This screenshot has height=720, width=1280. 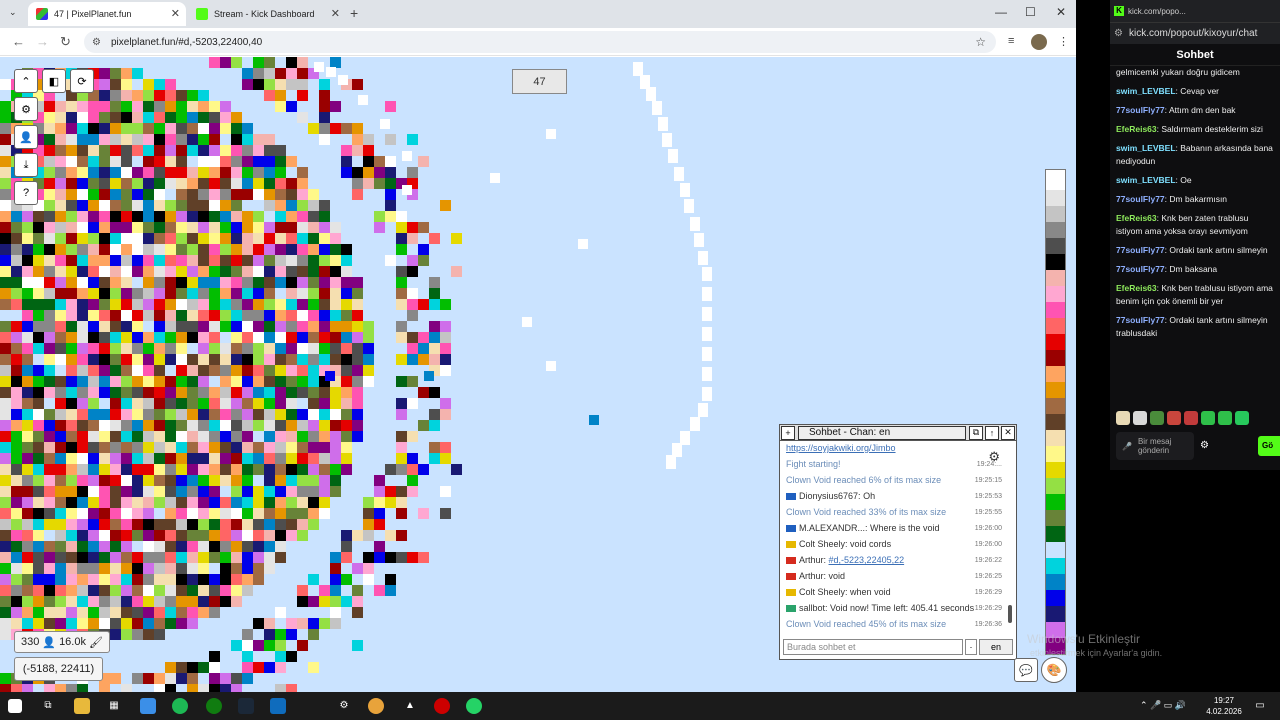 What do you see at coordinates (26, 137) in the screenshot?
I see `user-button: 👤` at bounding box center [26, 137].